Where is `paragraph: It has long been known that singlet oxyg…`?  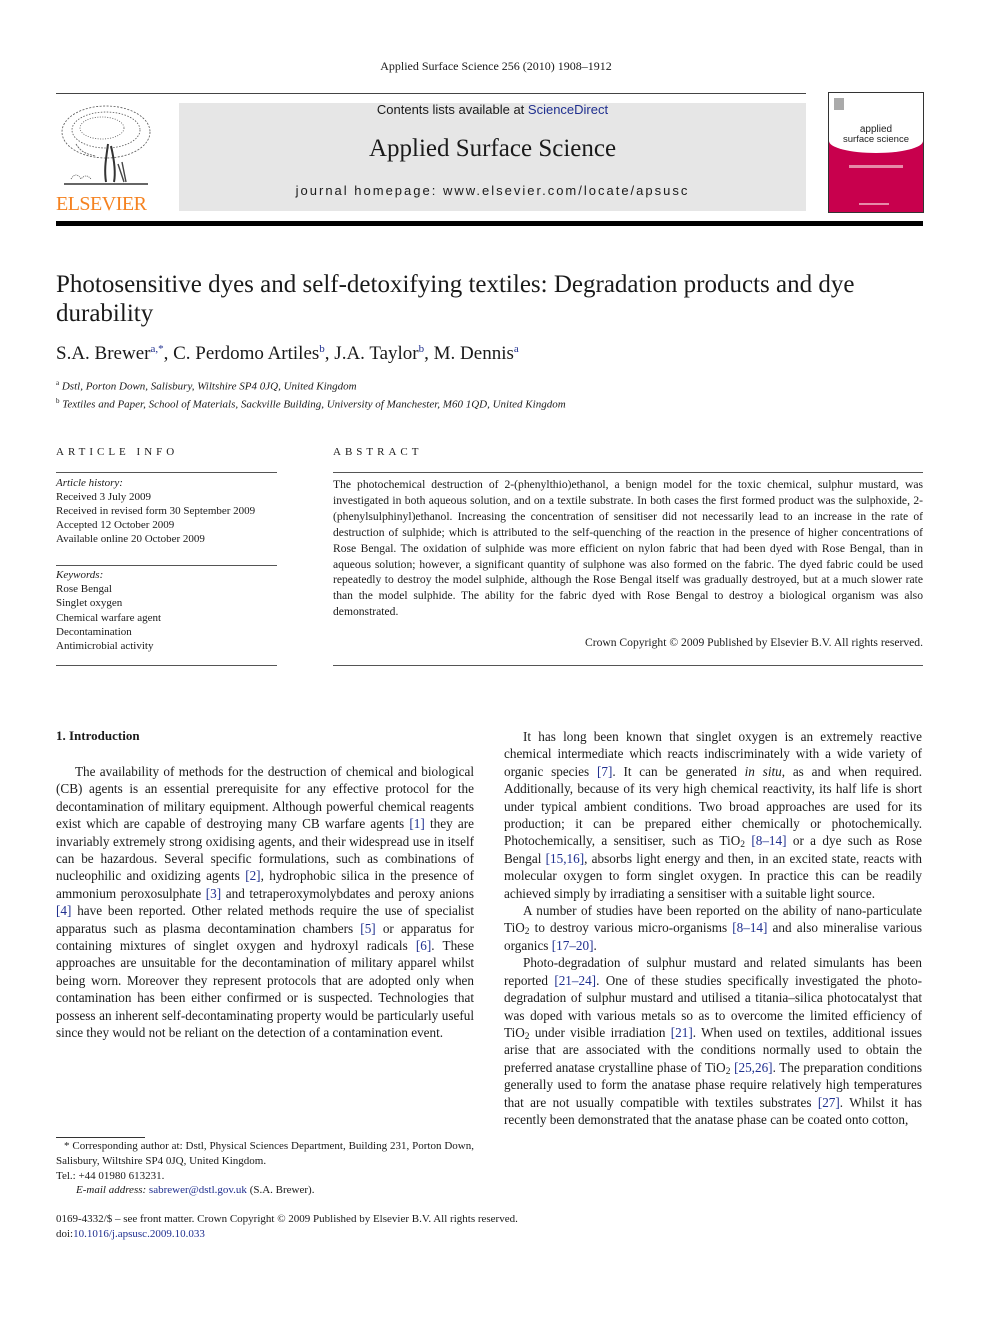
paragraph: It has long been known that singlet oxyg… is located at coordinates (713, 815).